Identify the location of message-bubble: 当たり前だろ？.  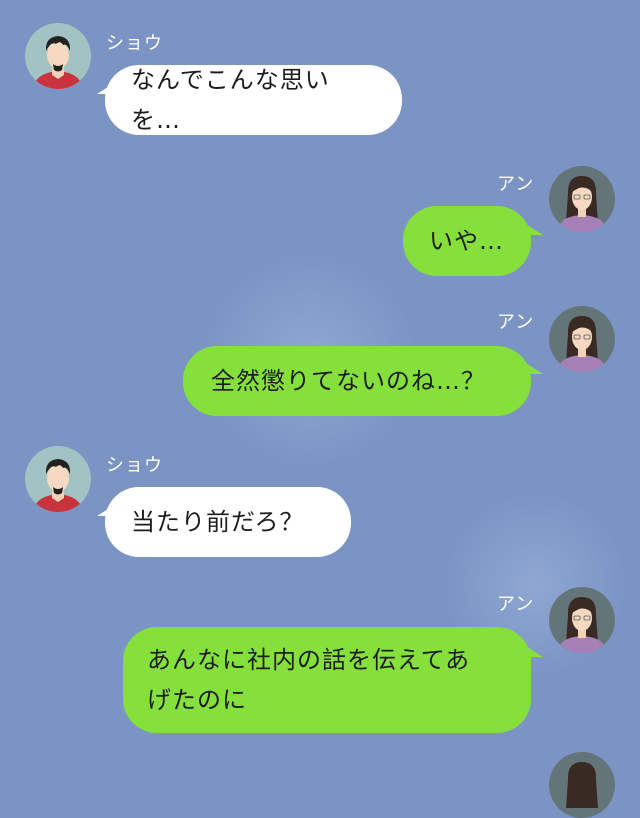
(228, 522).